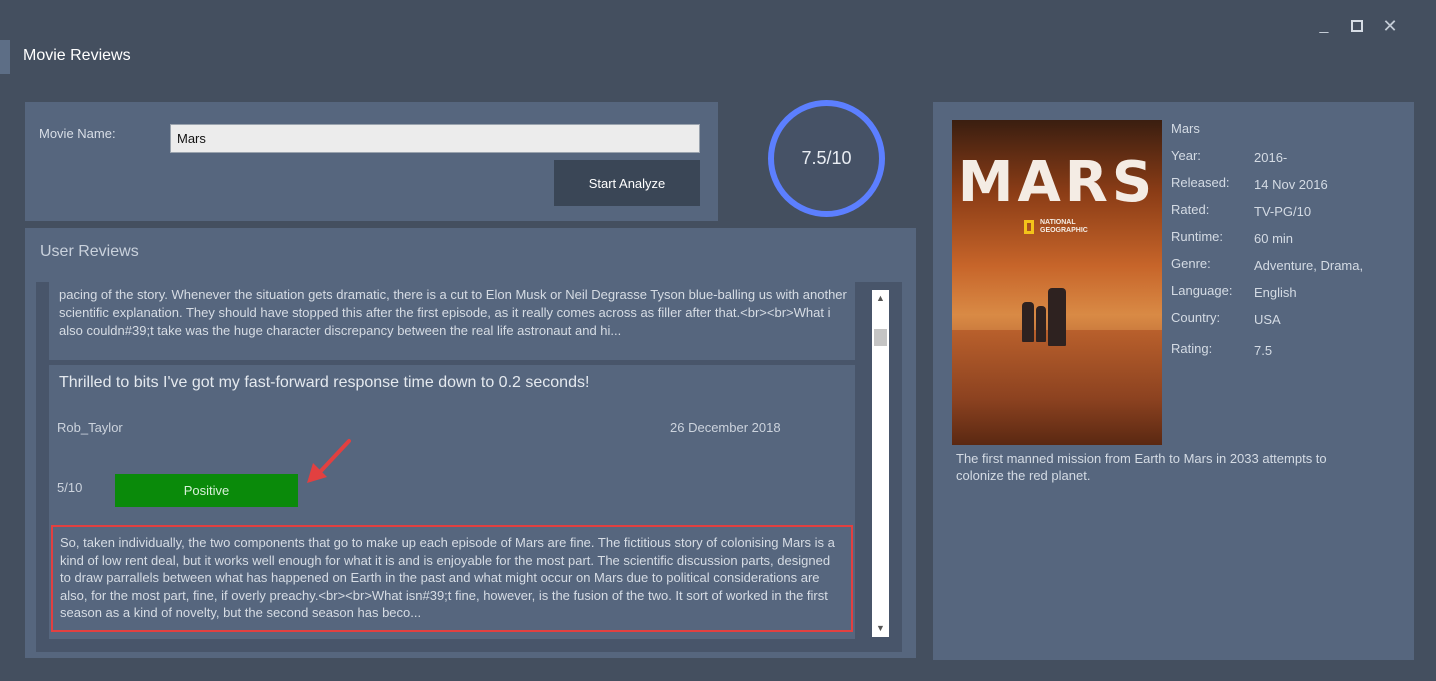 This screenshot has height=681, width=1436. I want to click on reviews-scrollbar: ▲ ▼, so click(880, 463).